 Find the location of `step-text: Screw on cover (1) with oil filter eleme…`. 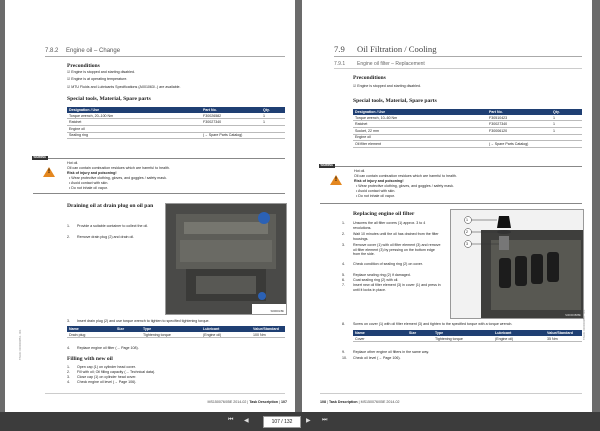

step-text: Screw on cover (1) with oil filter eleme… is located at coordinates (433, 324).